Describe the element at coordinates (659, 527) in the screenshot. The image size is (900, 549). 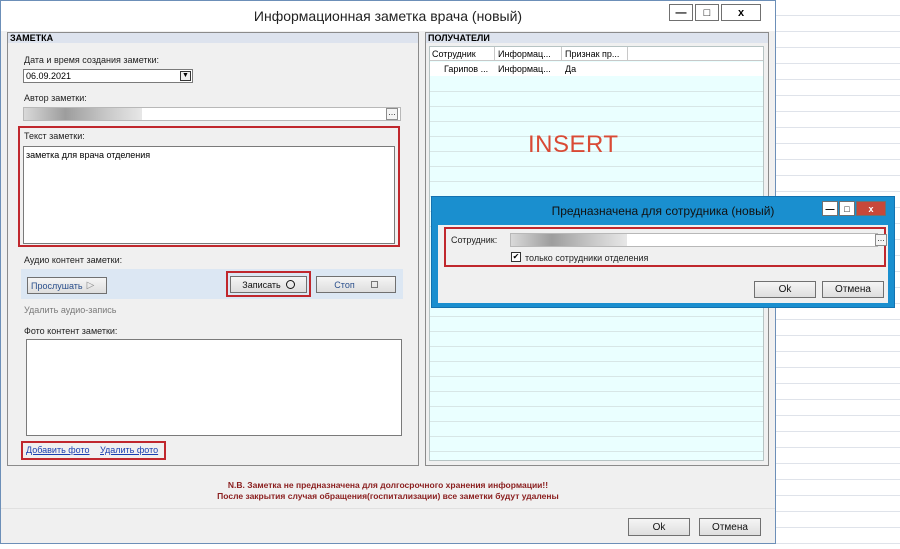
I see `ok-button: Ok` at that location.